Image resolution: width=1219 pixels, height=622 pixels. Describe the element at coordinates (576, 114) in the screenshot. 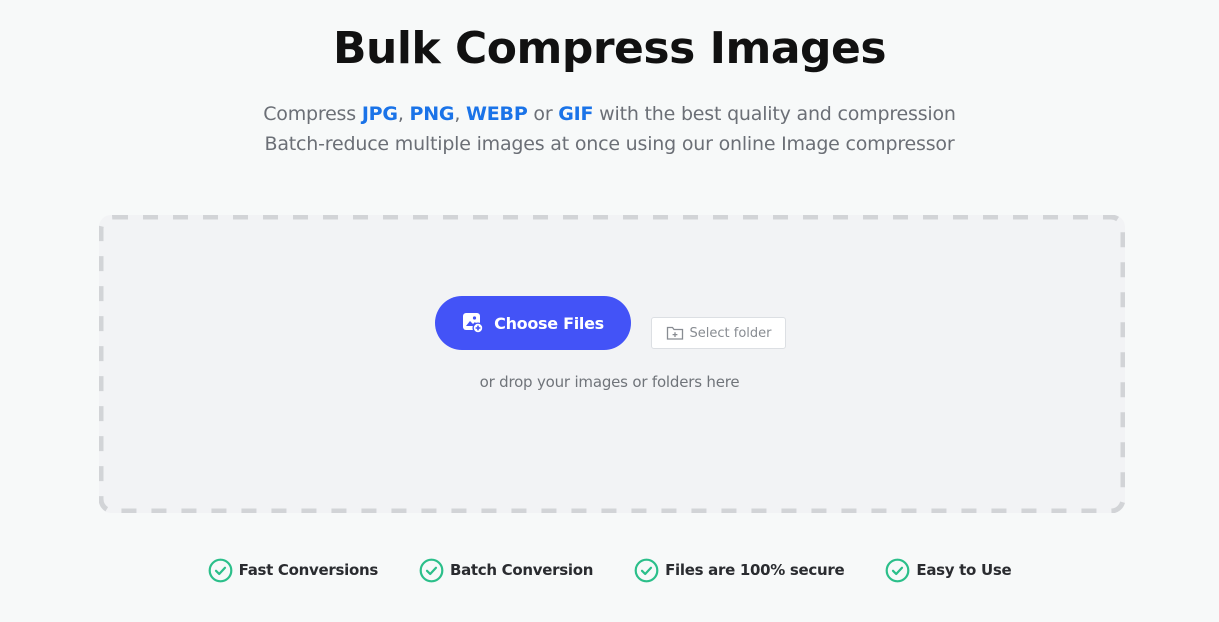

I see `format-gif: GIF` at that location.